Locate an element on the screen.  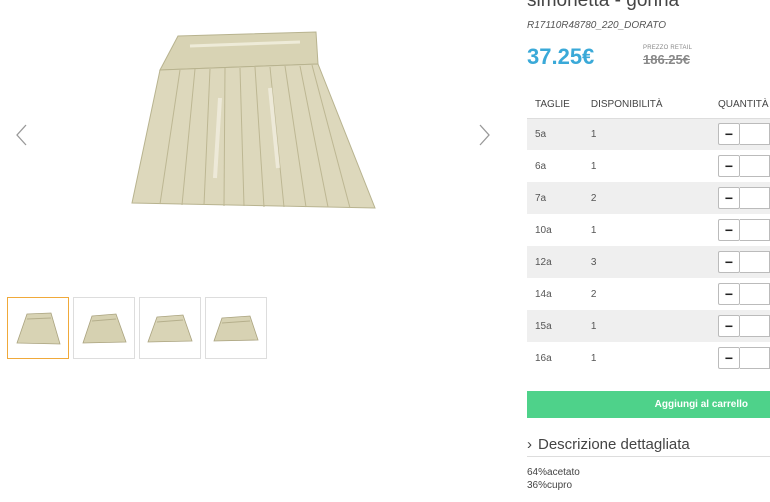
composition-text: 64%acetato 36%cupro is located at coordinates (553, 479).